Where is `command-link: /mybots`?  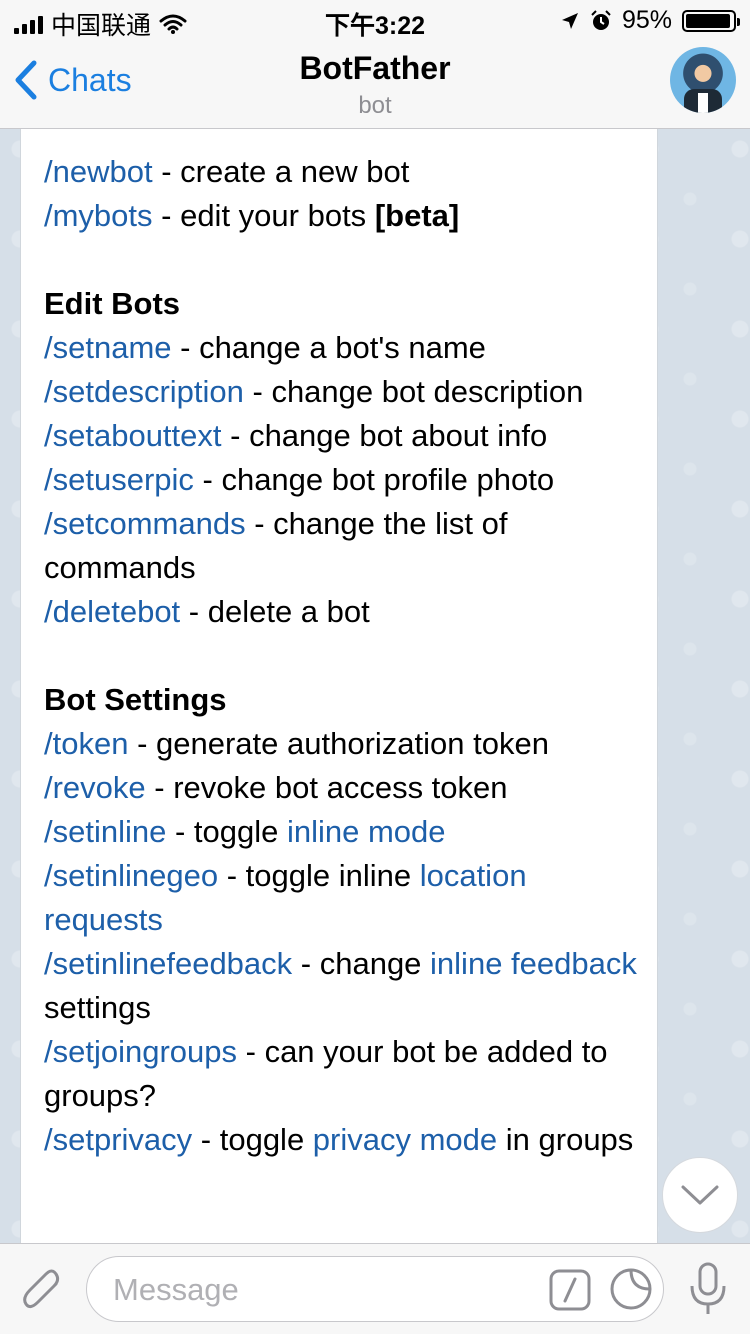
command-link: /mybots is located at coordinates (98, 215).